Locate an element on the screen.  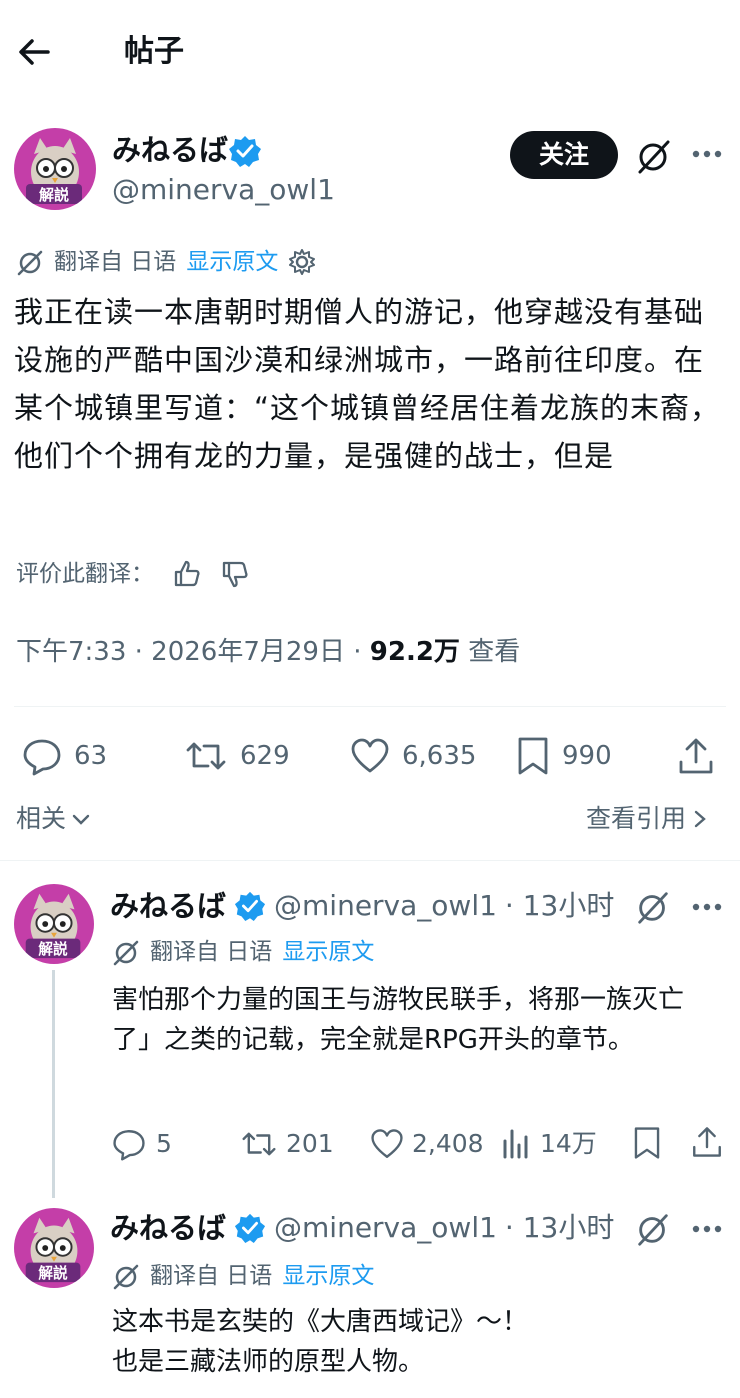
post-timestamp-row: 下午7:33 · 2026年7月29日 · 92.2万 查看 is located at coordinates (268, 652).